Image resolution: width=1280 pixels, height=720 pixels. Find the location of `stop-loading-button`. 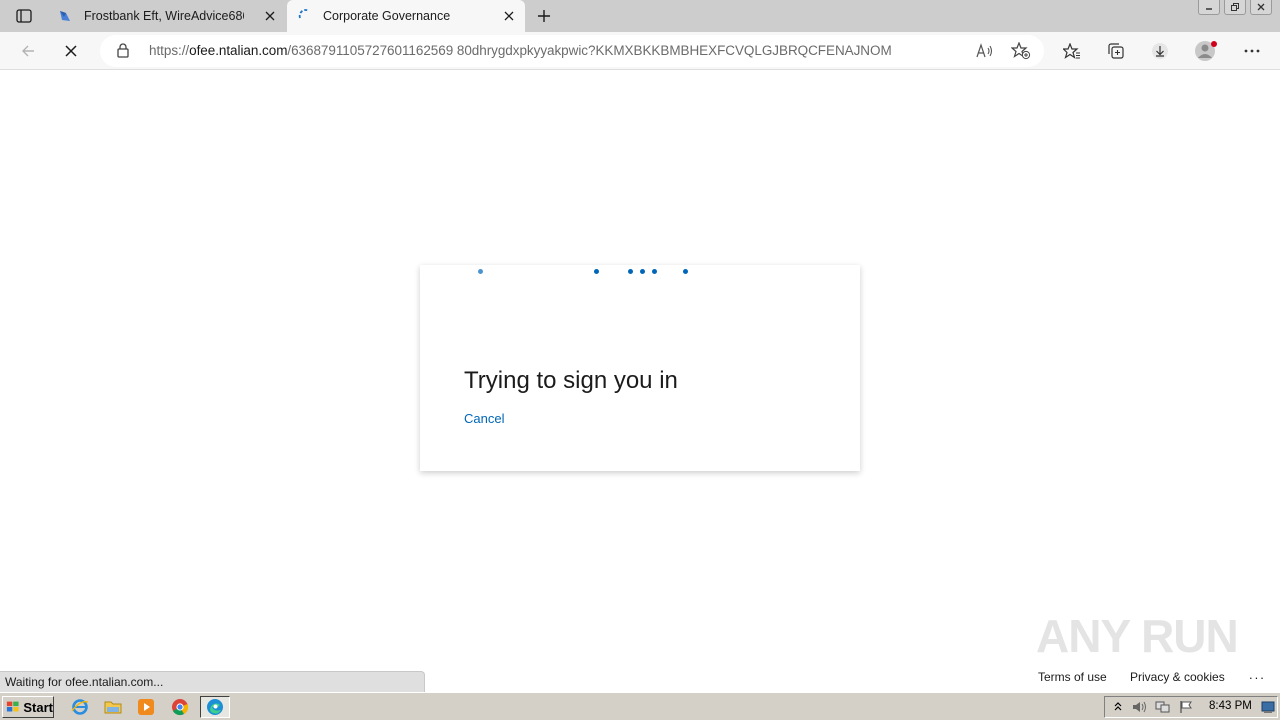

stop-loading-button is located at coordinates (71, 51).